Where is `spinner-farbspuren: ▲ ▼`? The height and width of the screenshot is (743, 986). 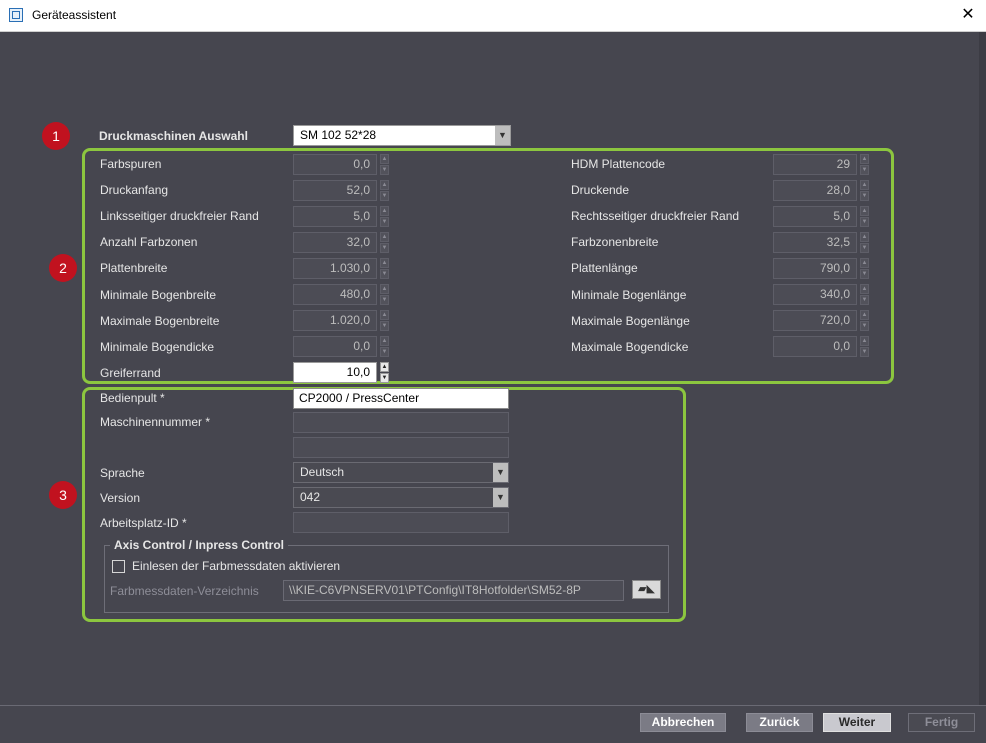 spinner-farbspuren: ▲ ▼ is located at coordinates (384, 164).